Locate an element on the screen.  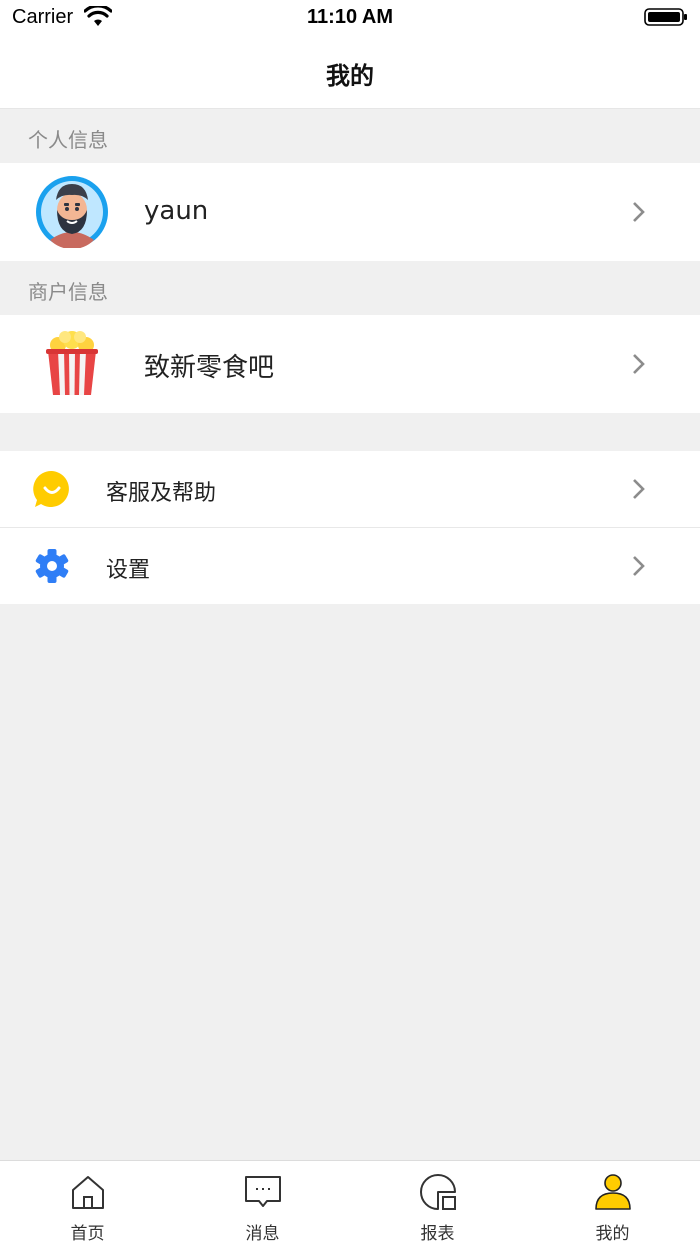
menu-item-help: 客服及帮助 is located at coordinates (350, 489).